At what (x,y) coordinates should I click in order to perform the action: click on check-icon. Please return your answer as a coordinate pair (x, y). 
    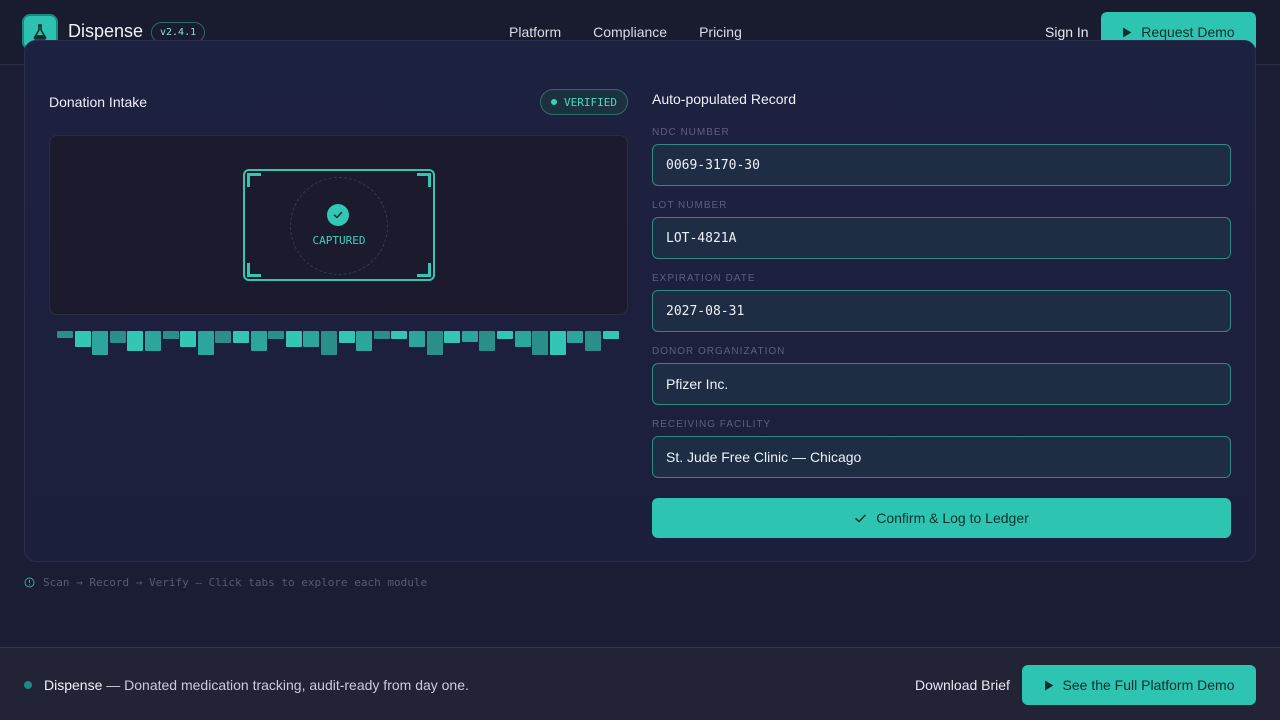
    Looking at the image, I should click on (860, 518).